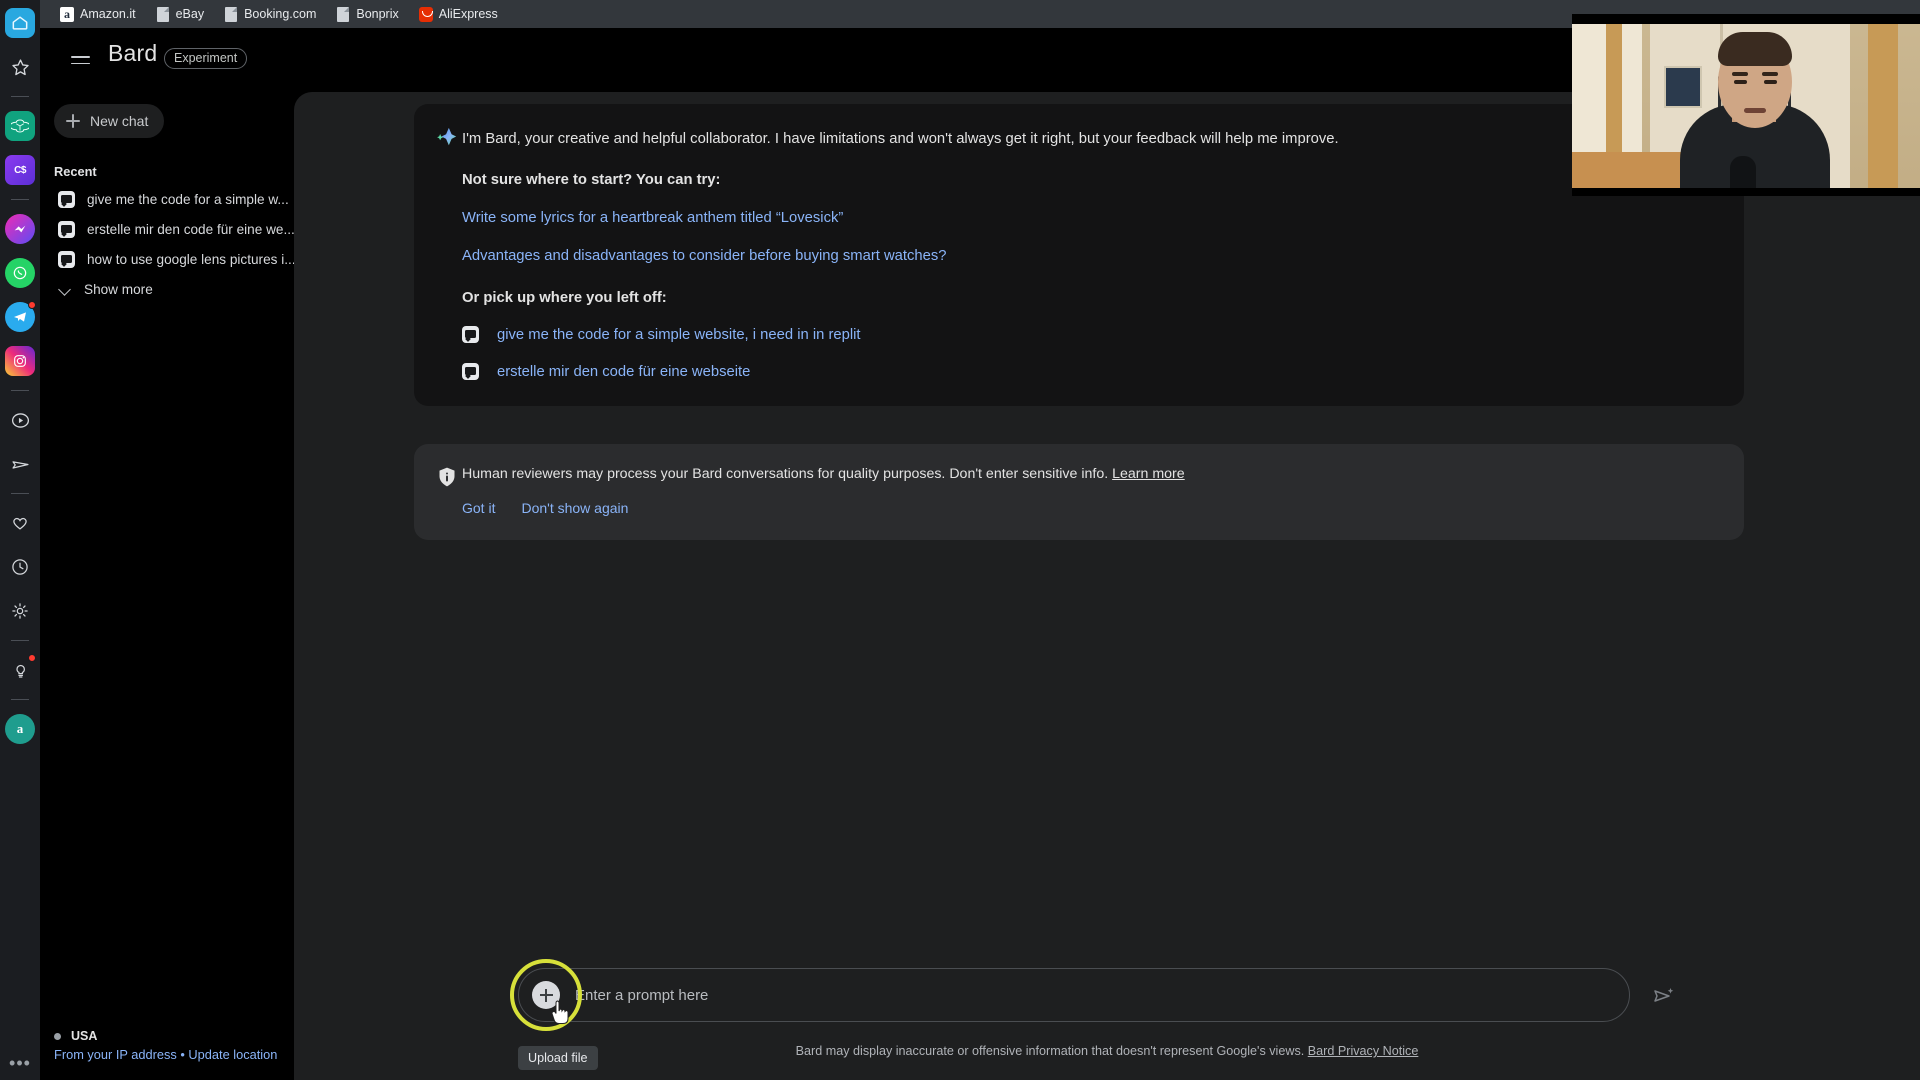 Image resolution: width=1920 pixels, height=1080 pixels. I want to click on bookmark-bonprix: Bonprix, so click(367, 14).